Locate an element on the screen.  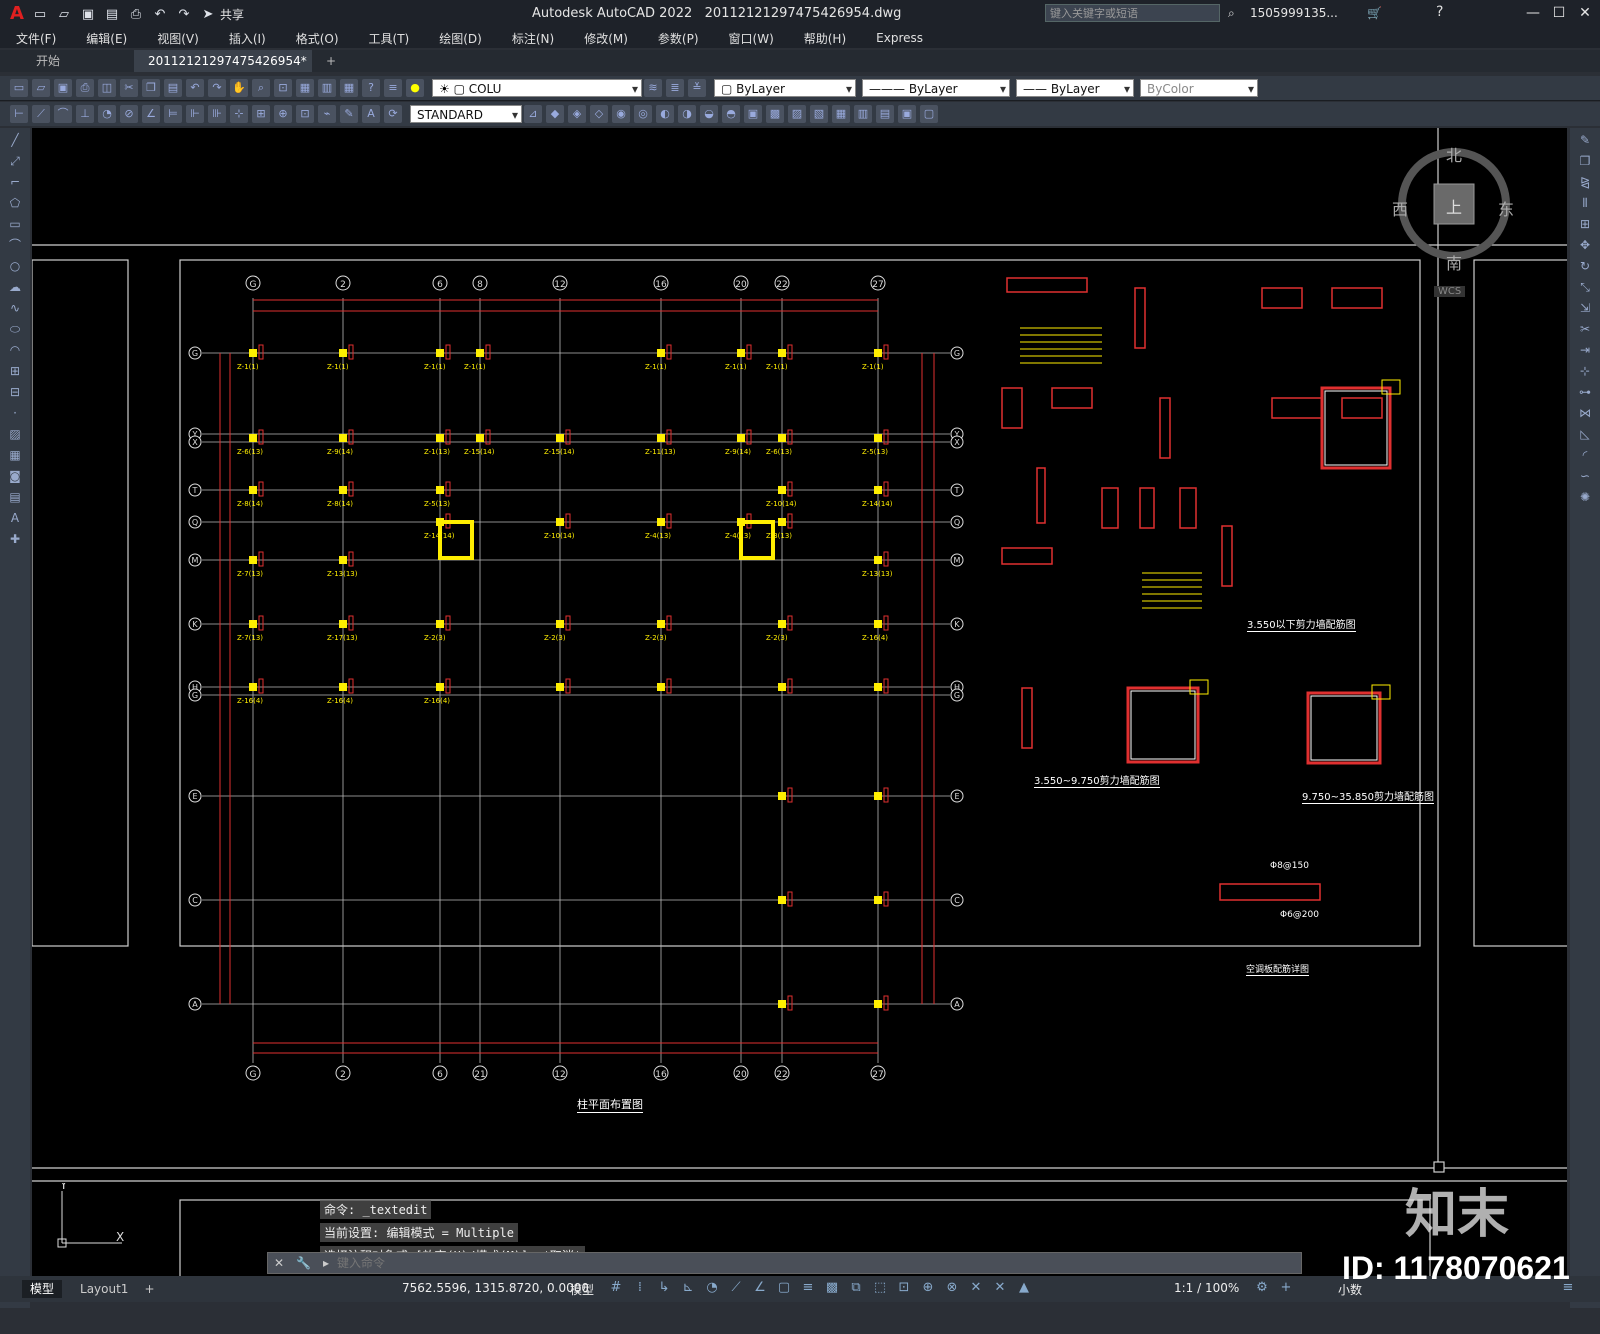
plot-icon: ⎙ is located at coordinates (136, 14).